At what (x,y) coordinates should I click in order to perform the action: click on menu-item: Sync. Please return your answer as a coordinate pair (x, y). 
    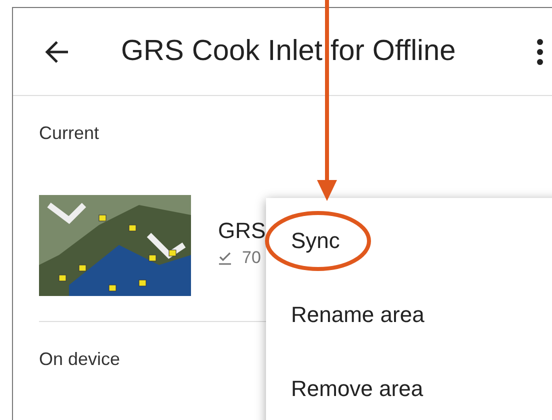
    Looking at the image, I should click on (409, 241).